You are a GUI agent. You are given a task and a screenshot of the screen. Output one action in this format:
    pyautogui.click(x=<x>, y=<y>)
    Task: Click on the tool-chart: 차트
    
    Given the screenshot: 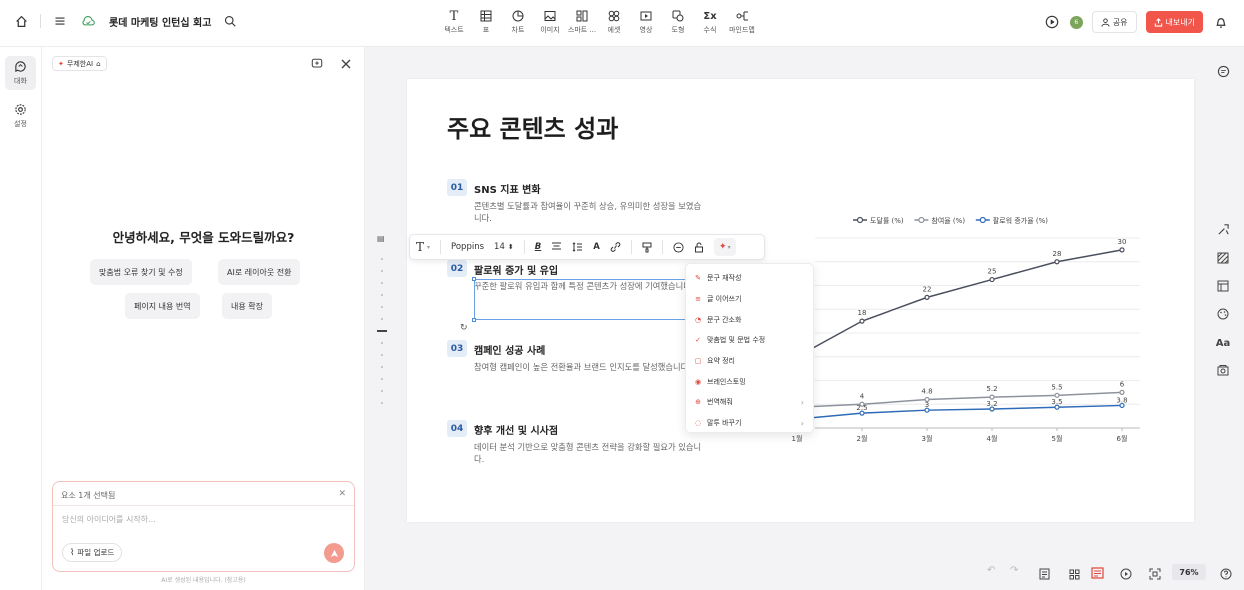 What is the action you would take?
    pyautogui.click(x=518, y=22)
    